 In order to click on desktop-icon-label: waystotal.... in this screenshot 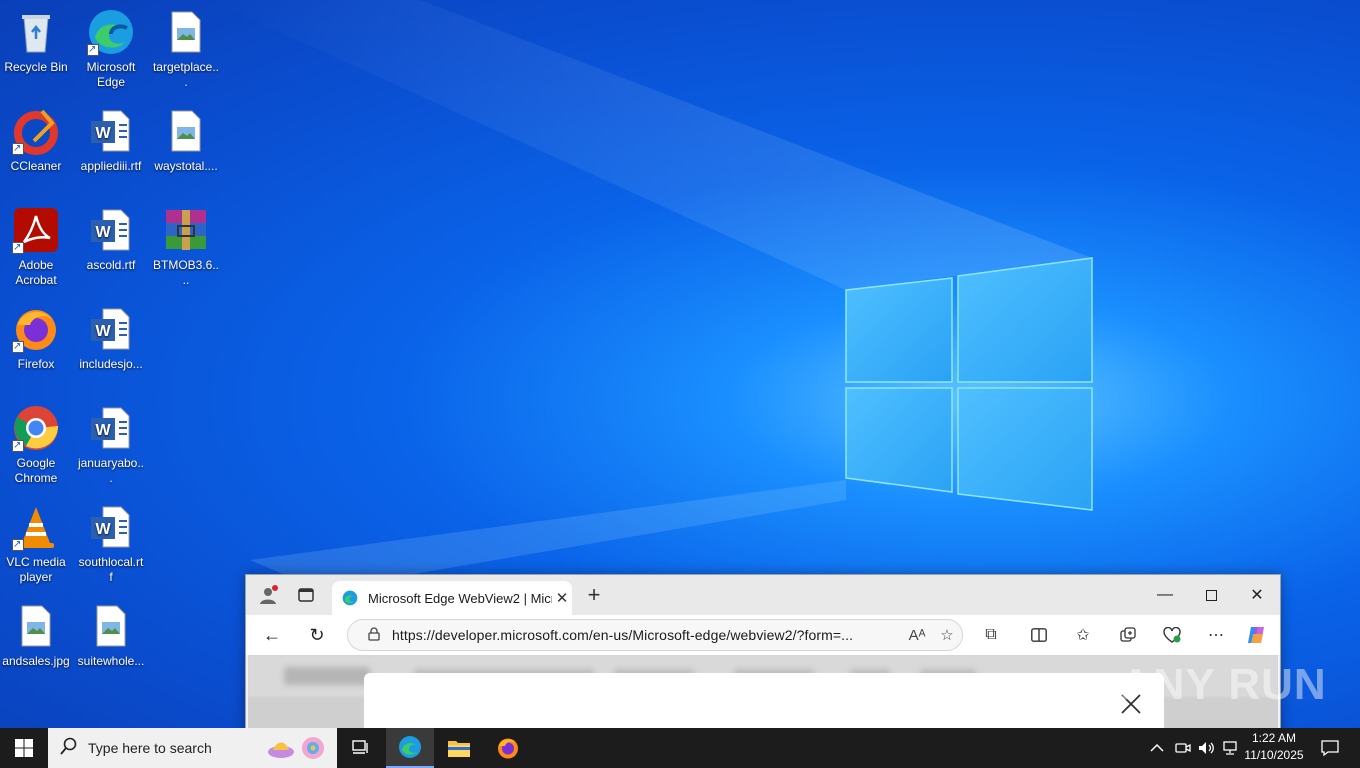, I will do `click(186, 166)`.